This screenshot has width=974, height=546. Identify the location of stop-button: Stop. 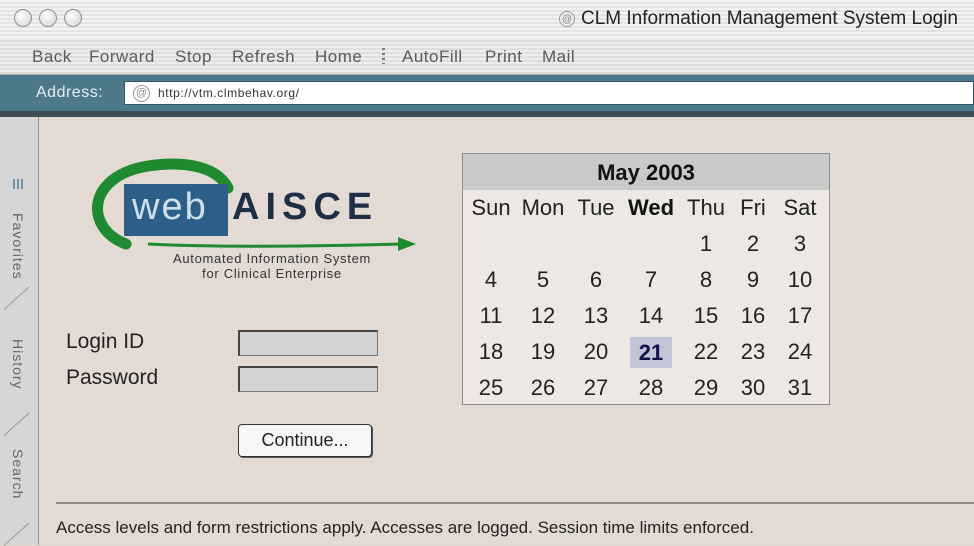
(193, 57).